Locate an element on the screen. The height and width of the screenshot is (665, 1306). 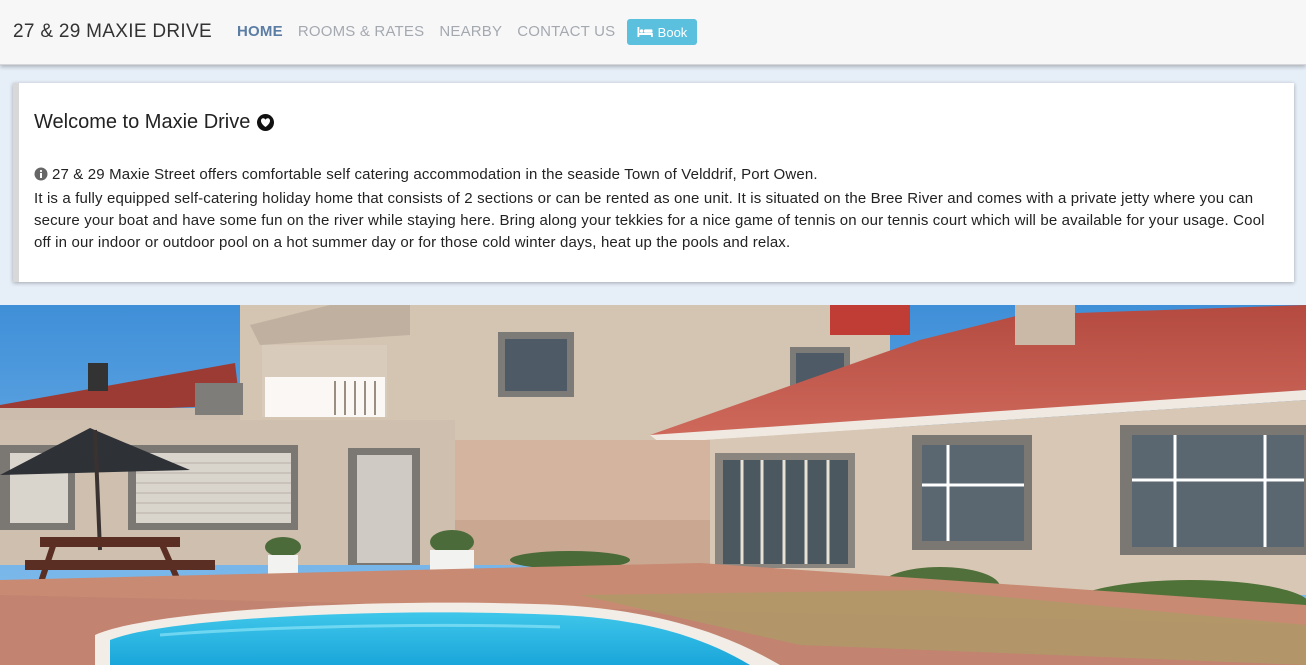
book-button-label: Book is located at coordinates (672, 32).